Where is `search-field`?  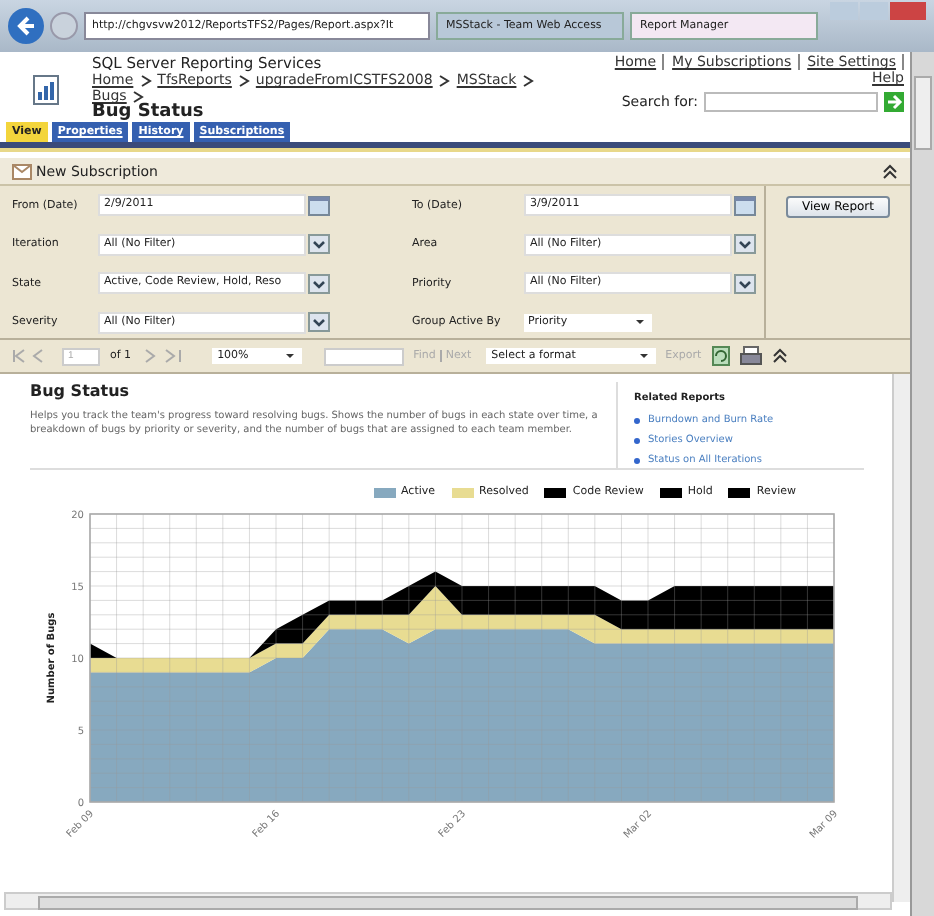 search-field is located at coordinates (791, 102).